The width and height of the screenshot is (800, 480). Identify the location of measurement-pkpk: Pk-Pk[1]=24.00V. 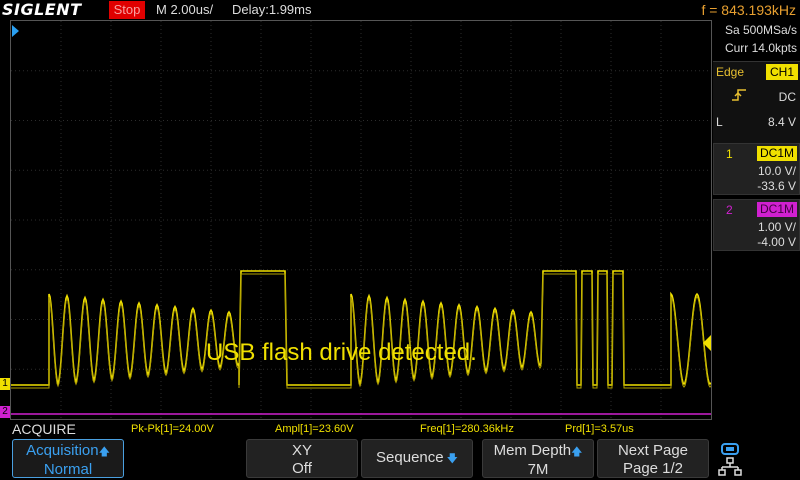
(172, 429).